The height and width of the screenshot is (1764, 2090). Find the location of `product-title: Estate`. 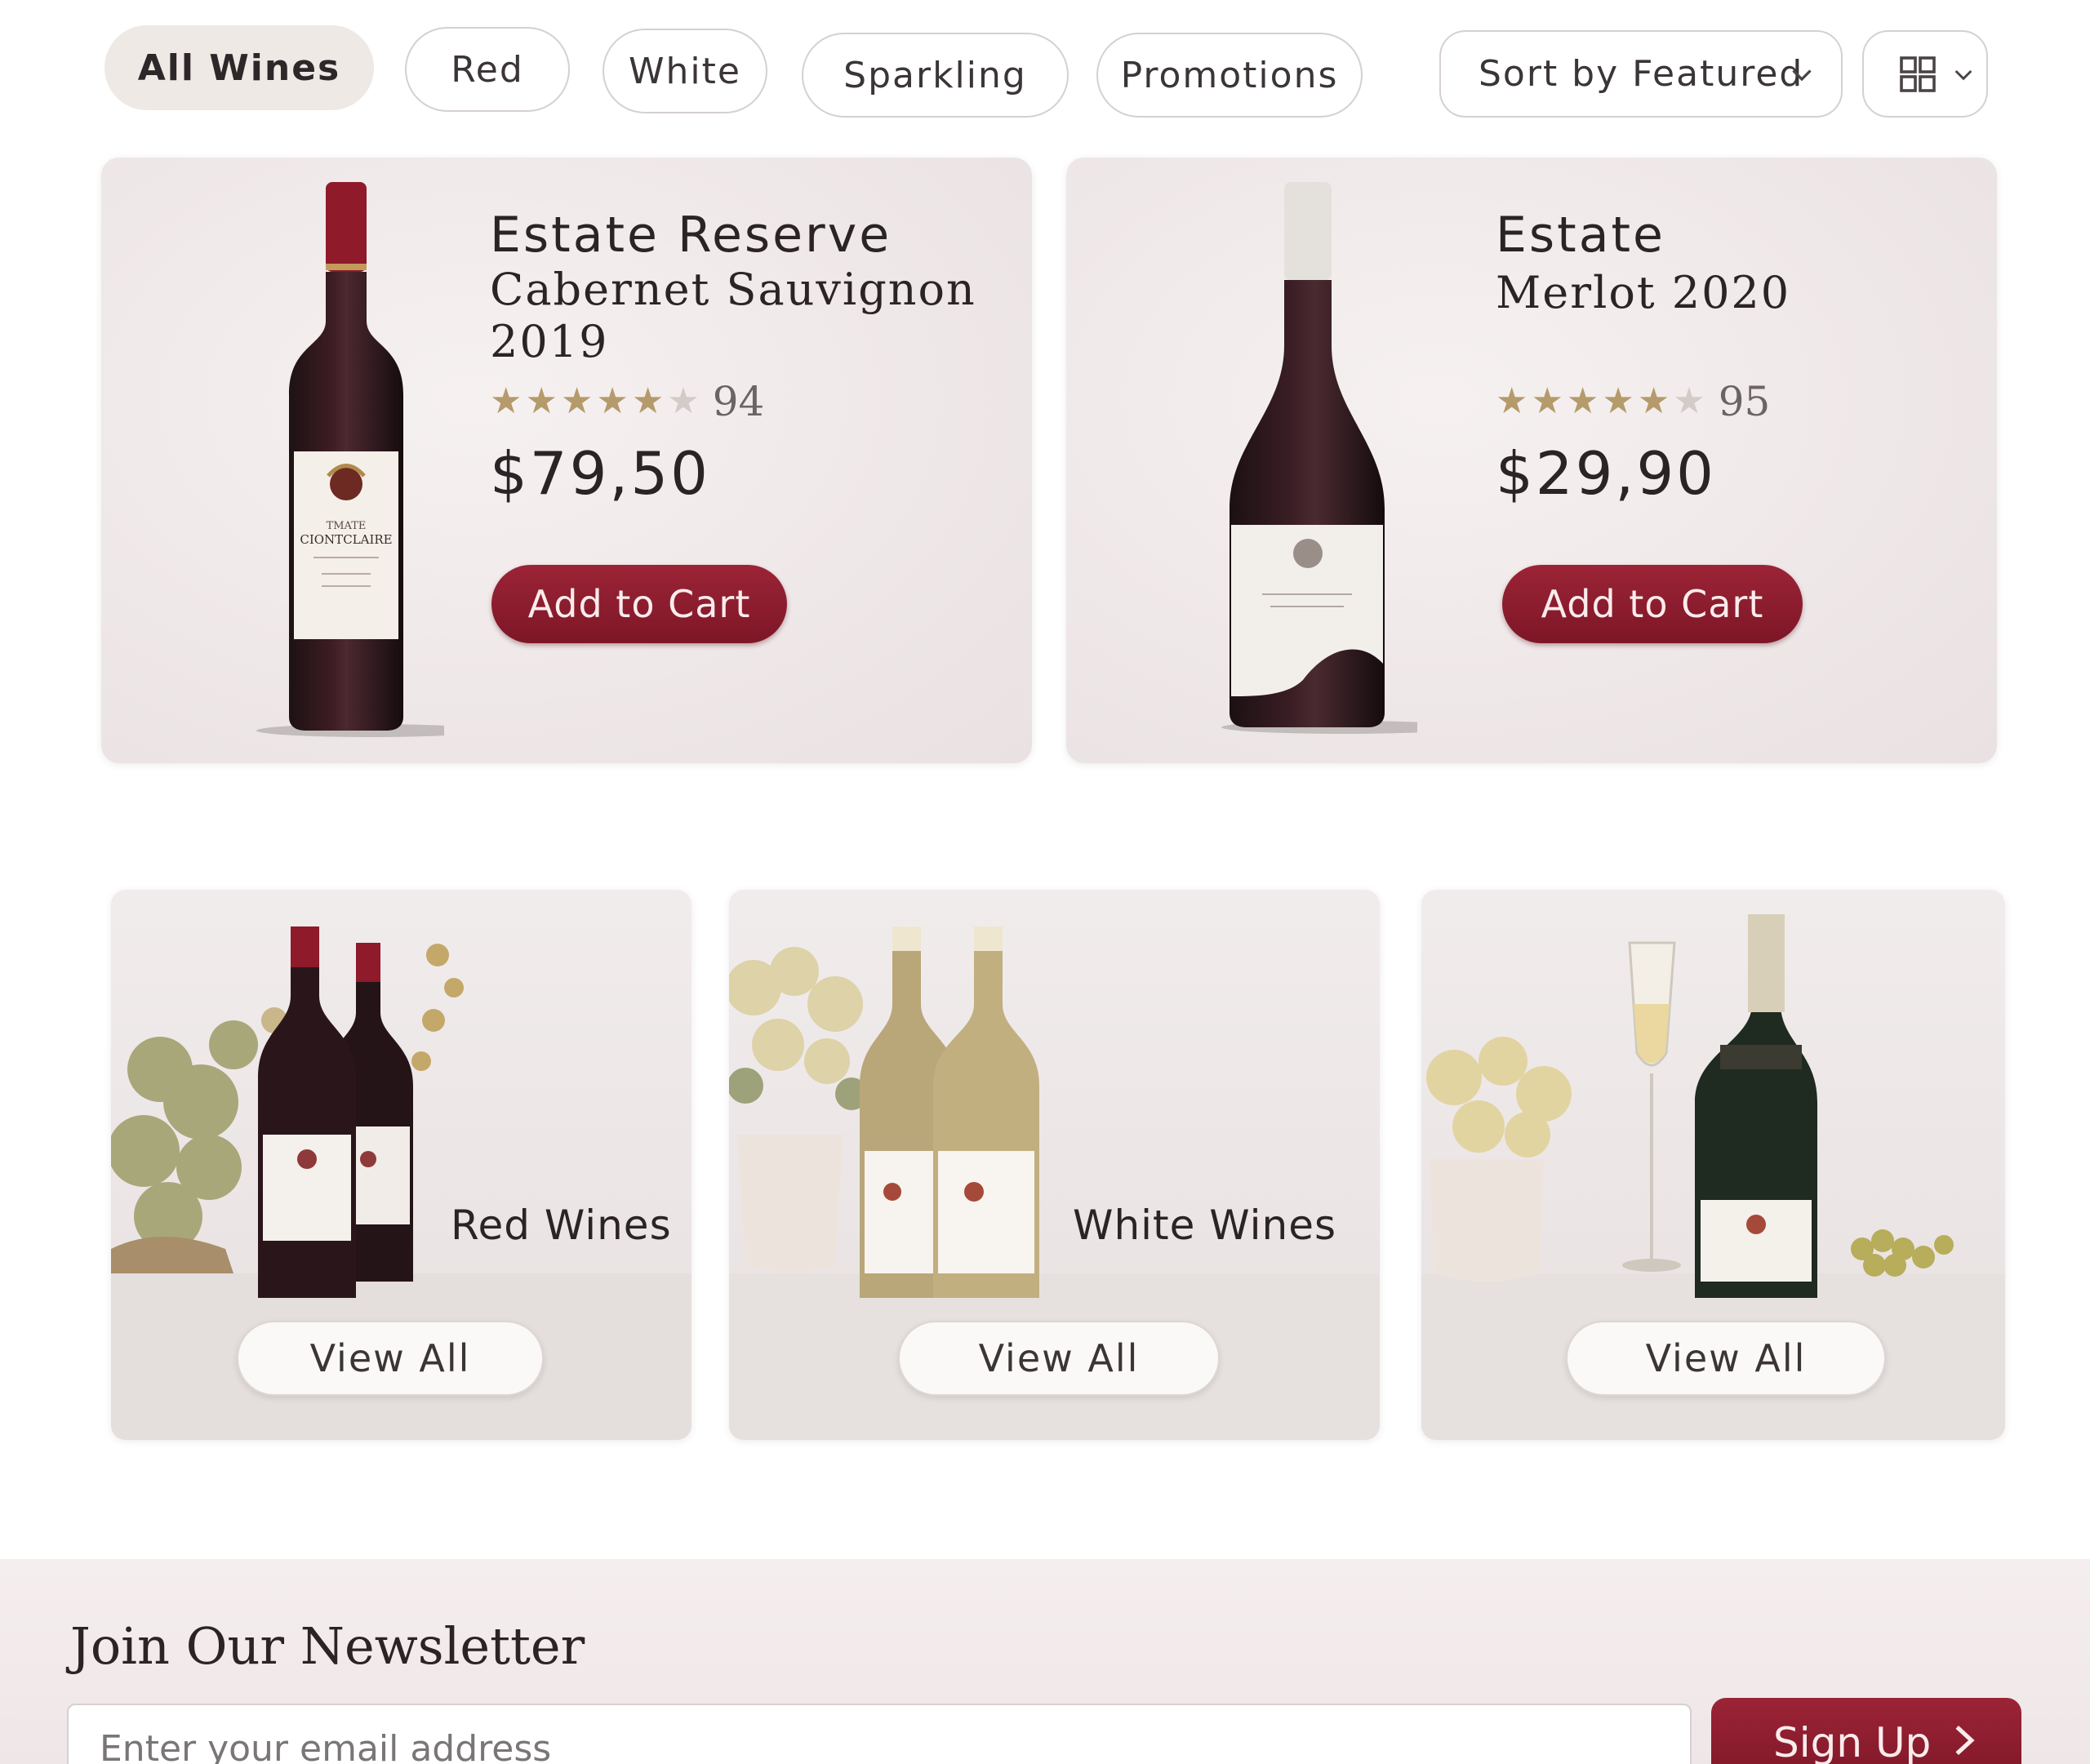

product-title: Estate is located at coordinates (1580, 235).